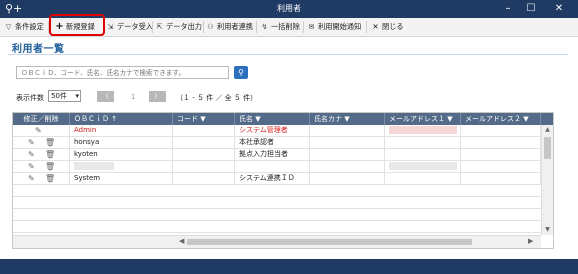  Describe the element at coordinates (184, 26) in the screenshot. I see `toolbar-label: データ出力` at that location.